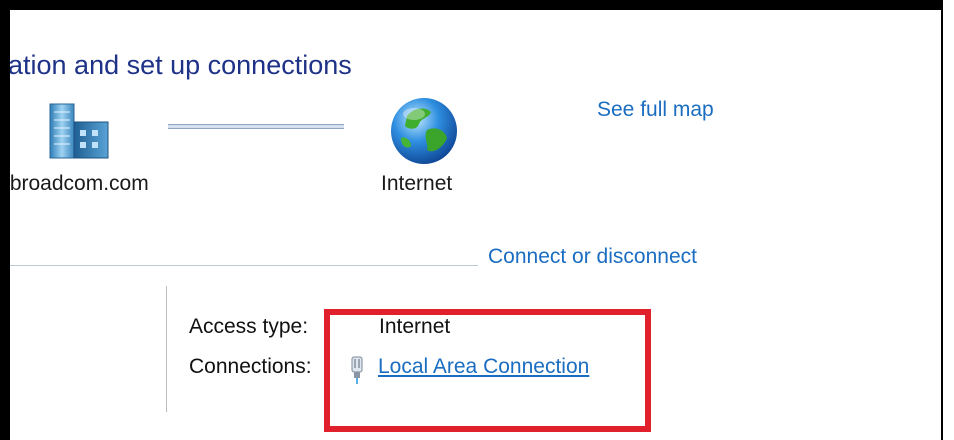  Describe the element at coordinates (79, 131) in the screenshot. I see `domain-server-icon` at that location.